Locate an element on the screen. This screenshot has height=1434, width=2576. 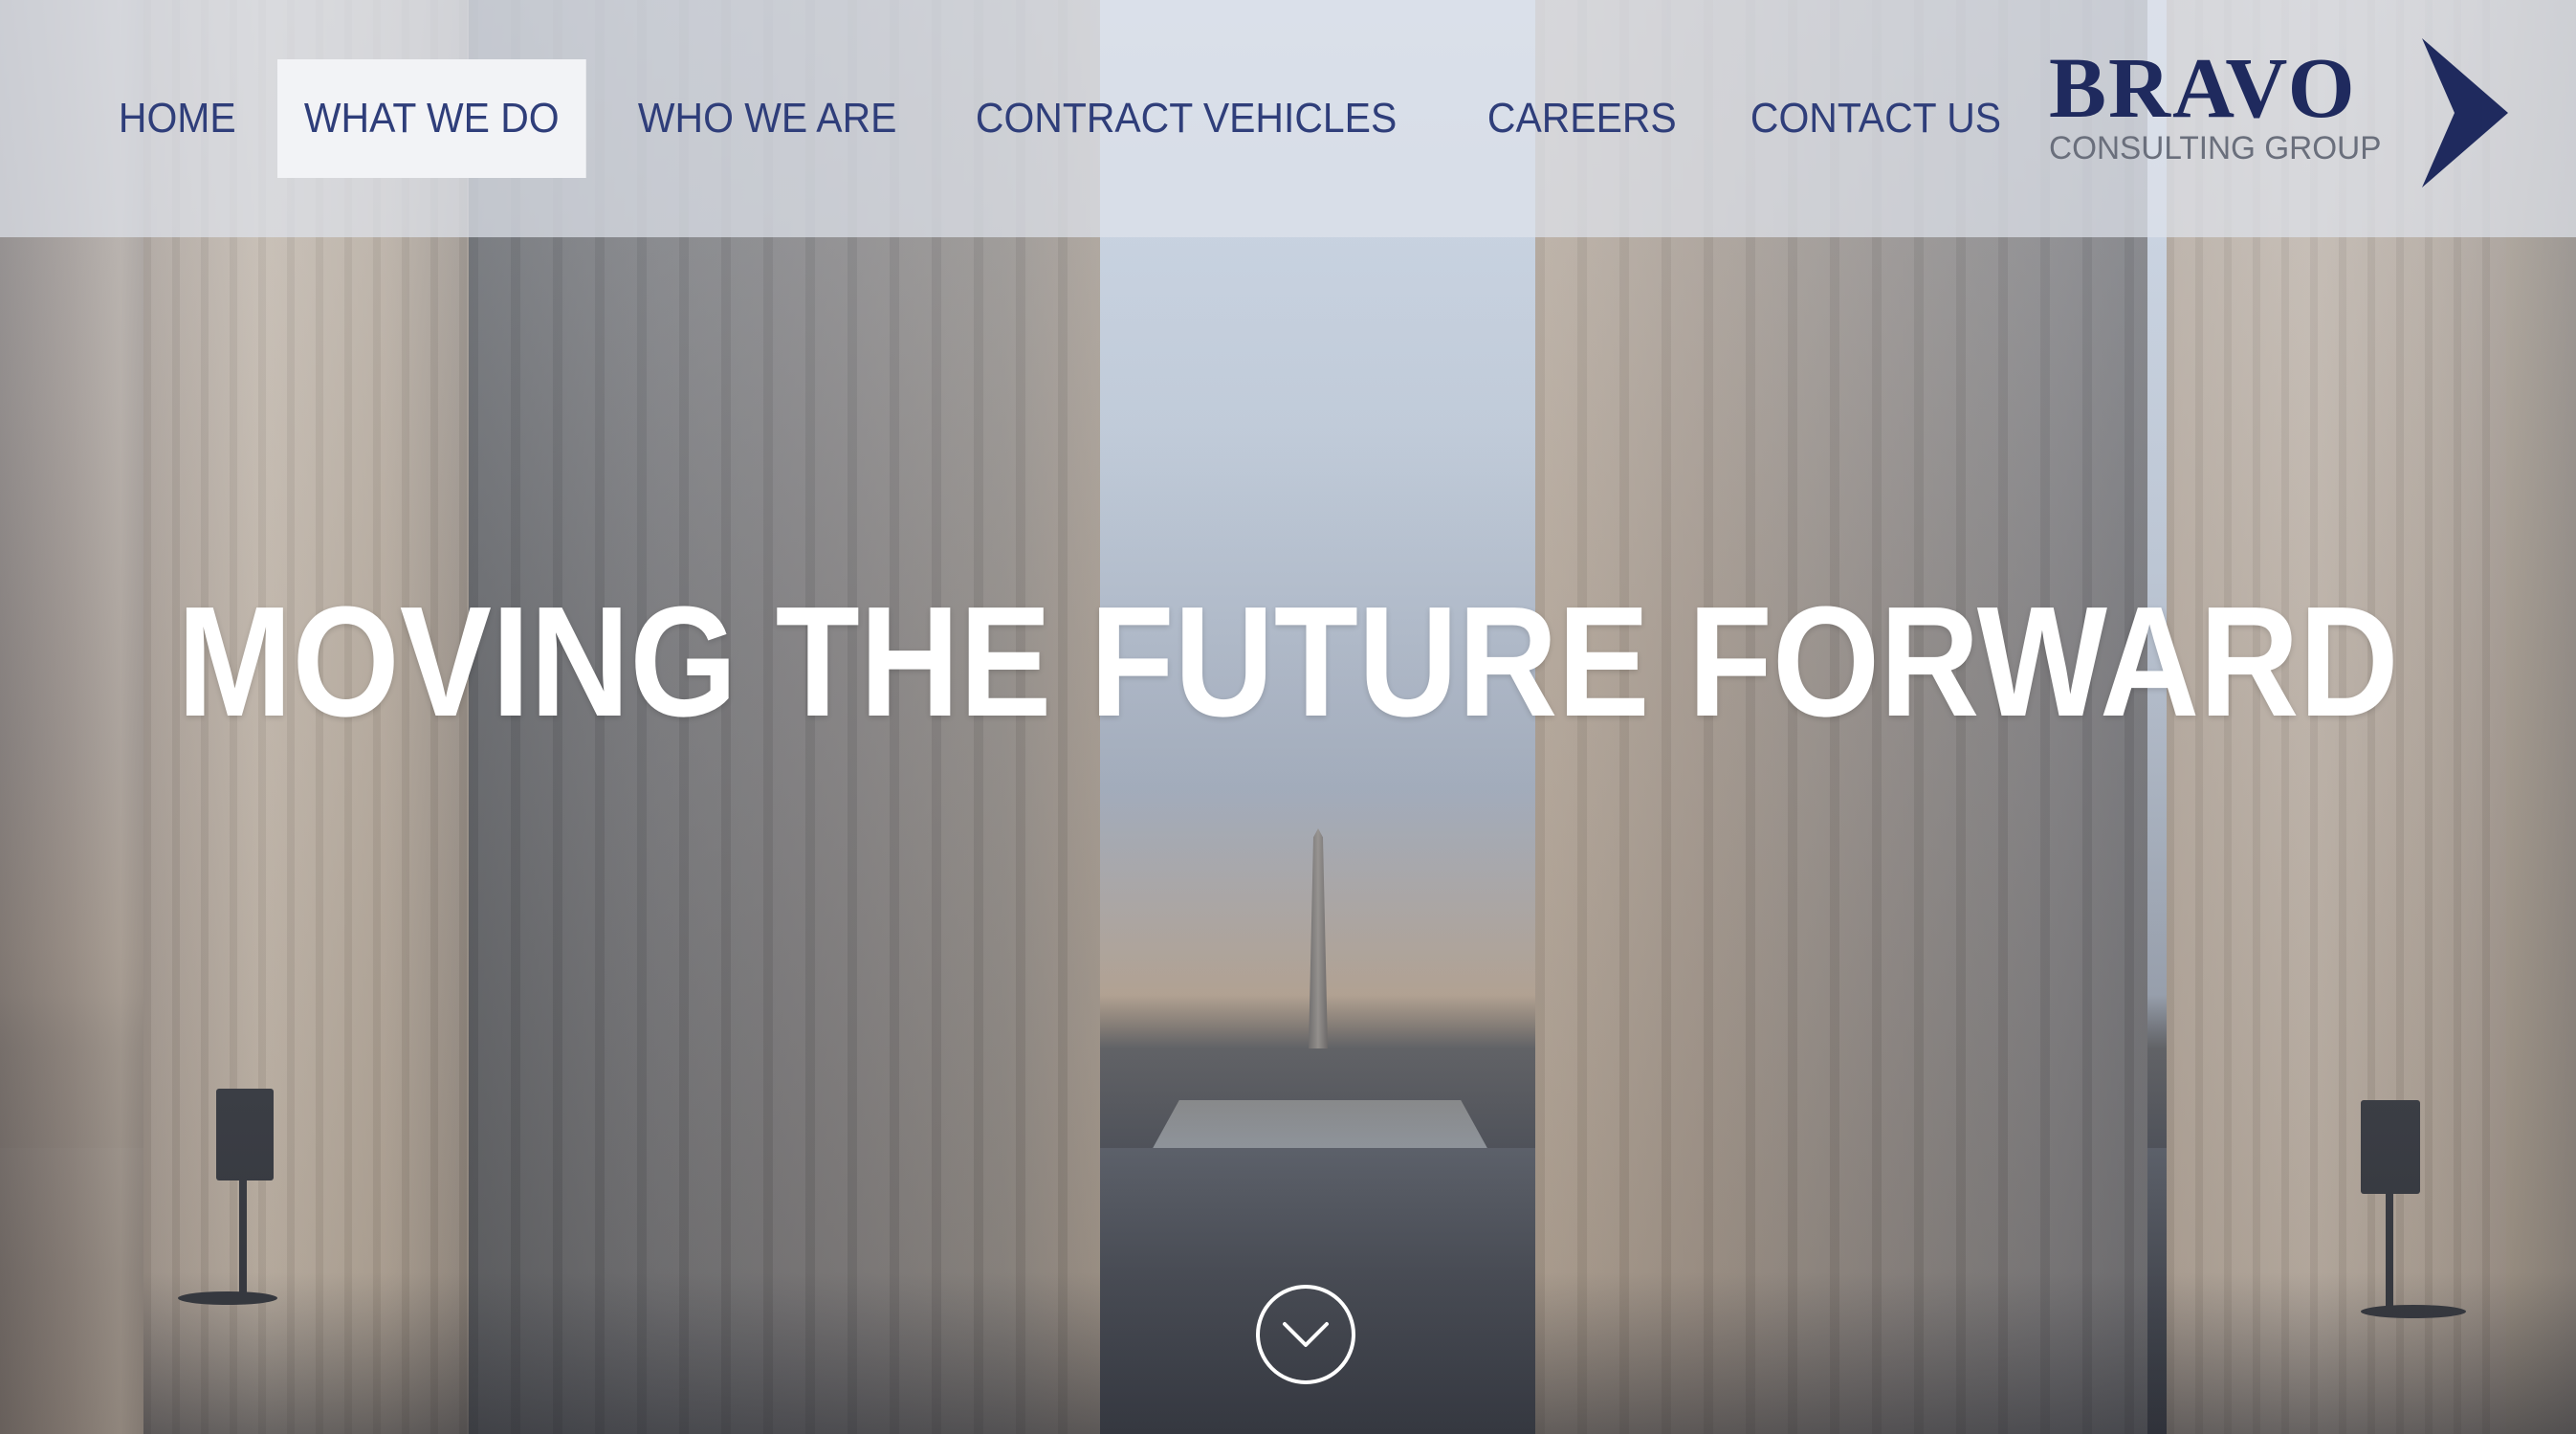
scroll-down-button is located at coordinates (1305, 1335).